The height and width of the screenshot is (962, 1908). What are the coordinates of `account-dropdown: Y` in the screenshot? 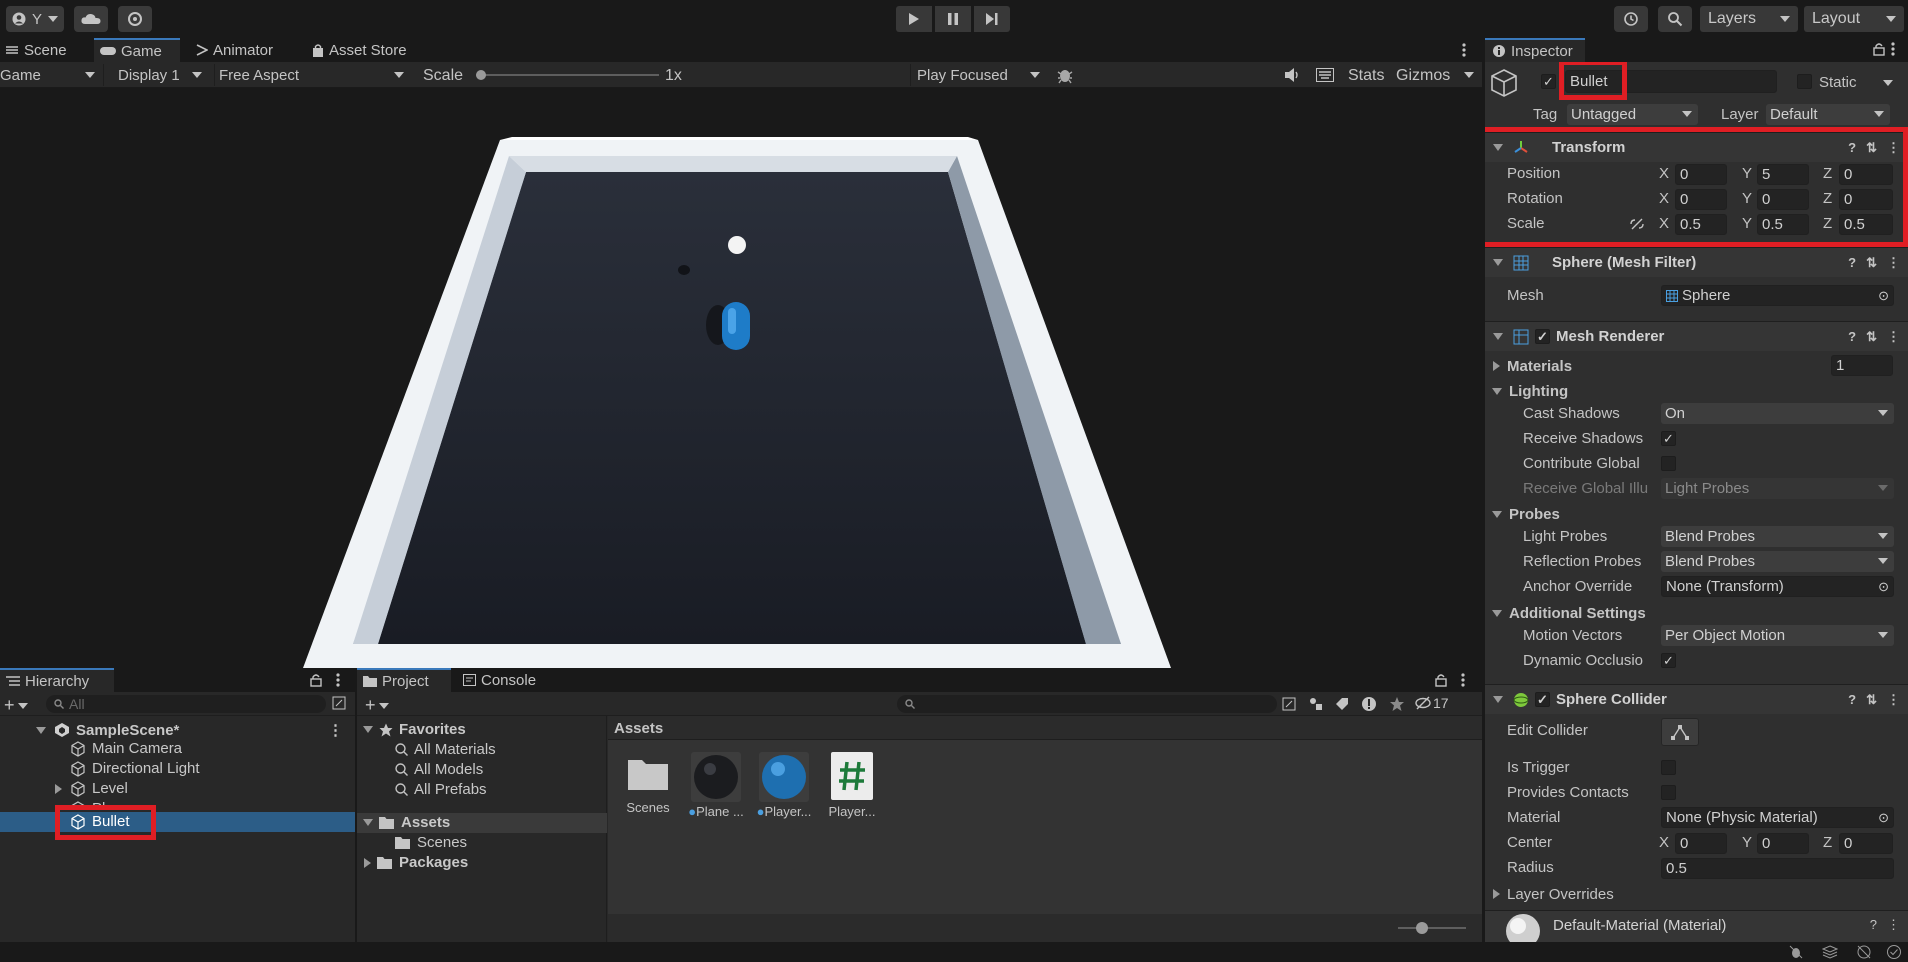 It's located at (35, 19).